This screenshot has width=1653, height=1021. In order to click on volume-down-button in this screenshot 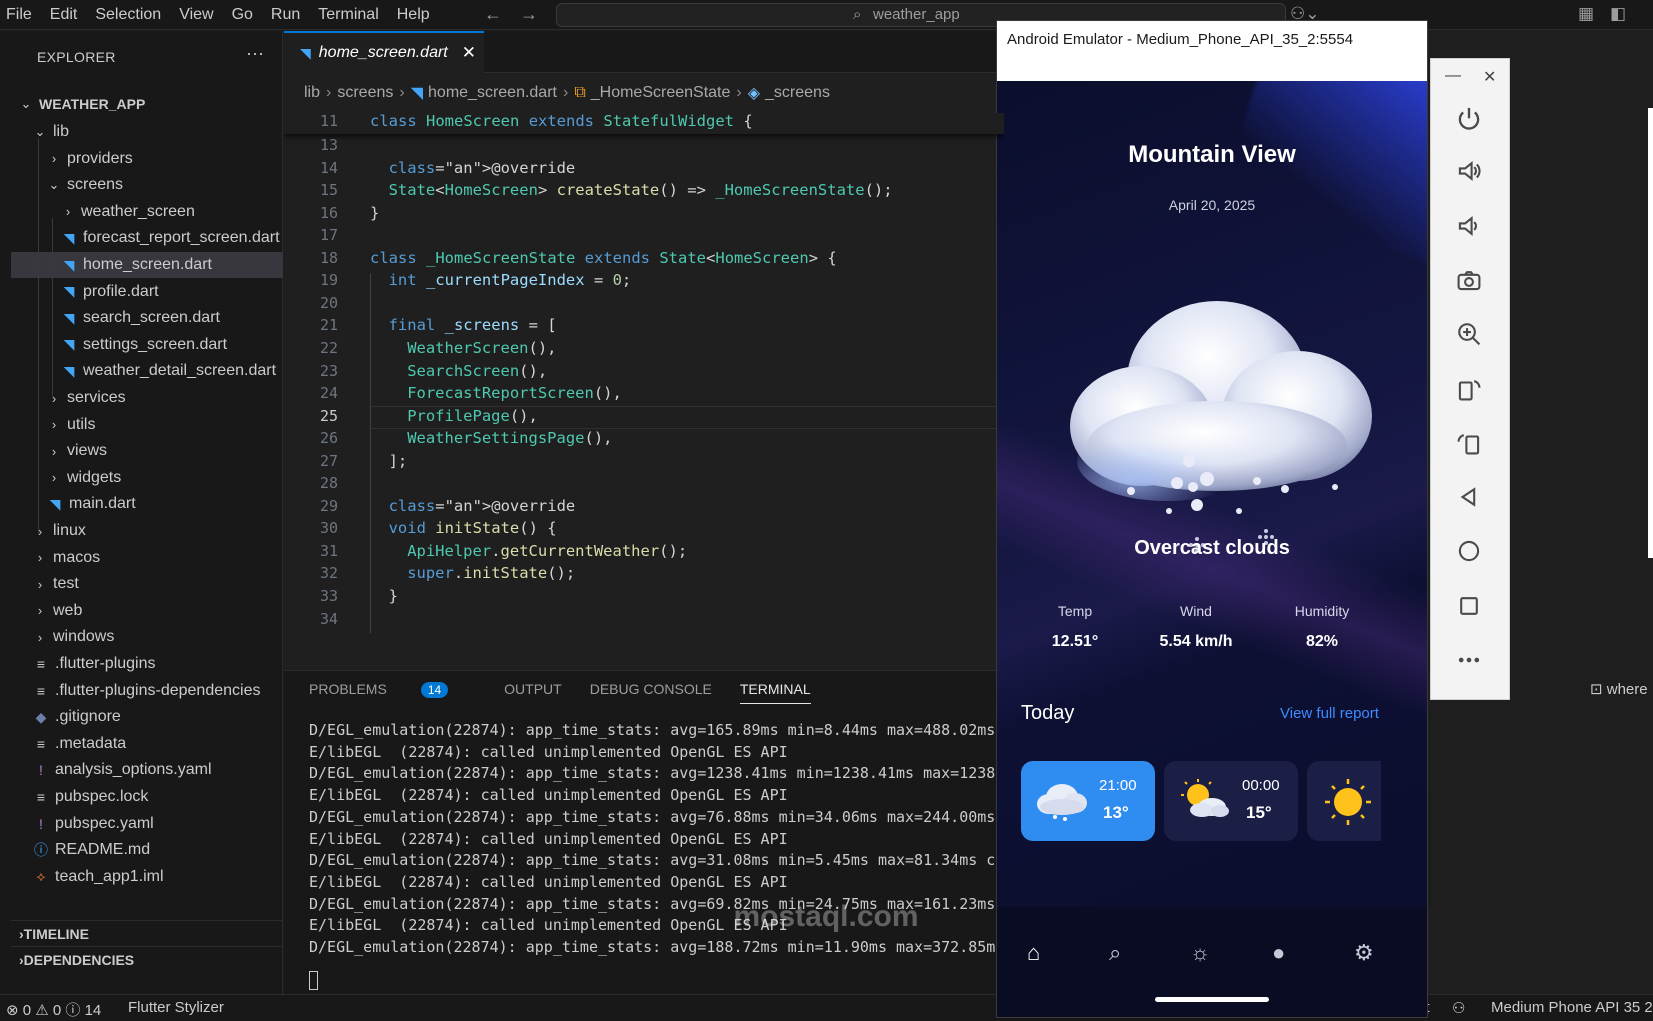, I will do `click(1469, 226)`.